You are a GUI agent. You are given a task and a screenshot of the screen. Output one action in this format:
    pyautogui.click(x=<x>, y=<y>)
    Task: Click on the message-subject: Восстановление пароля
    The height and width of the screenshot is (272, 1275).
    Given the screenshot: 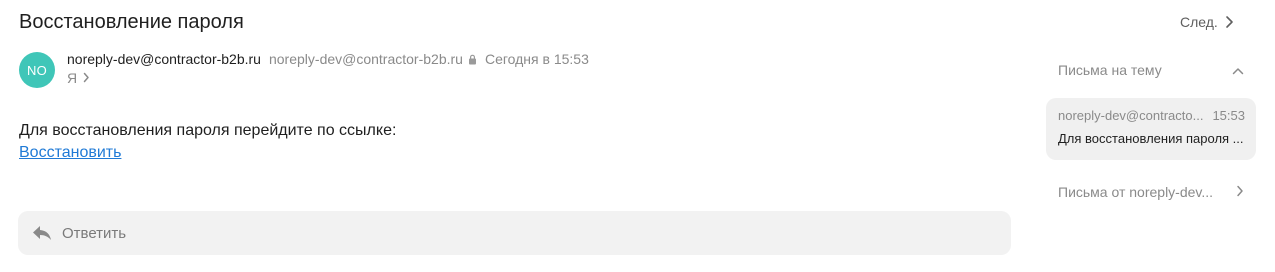 What is the action you would take?
    pyautogui.click(x=131, y=22)
    